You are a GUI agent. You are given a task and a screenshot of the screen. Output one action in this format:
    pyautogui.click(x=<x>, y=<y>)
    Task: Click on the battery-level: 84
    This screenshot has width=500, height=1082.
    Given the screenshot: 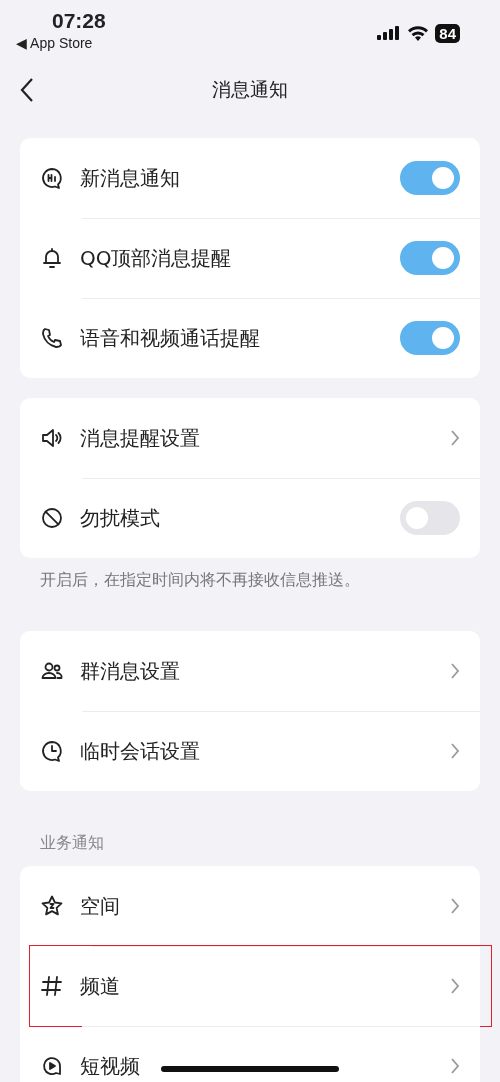 What is the action you would take?
    pyautogui.click(x=447, y=33)
    